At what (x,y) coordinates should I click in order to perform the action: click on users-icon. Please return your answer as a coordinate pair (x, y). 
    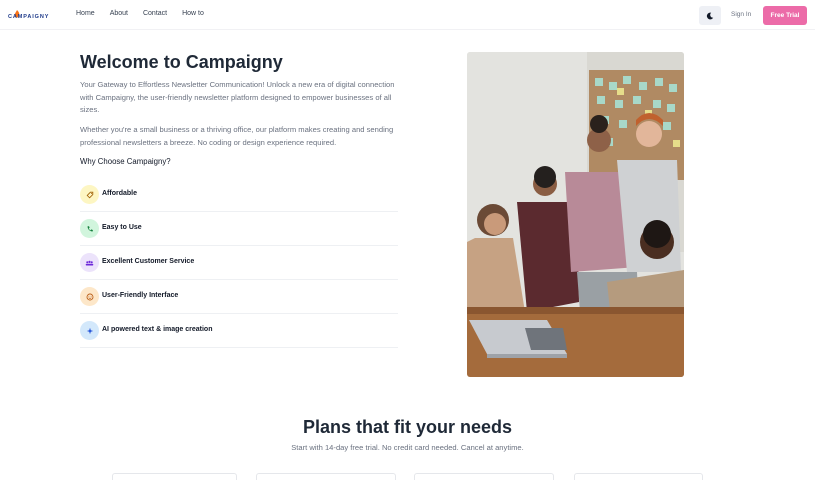
    Looking at the image, I should click on (89, 262).